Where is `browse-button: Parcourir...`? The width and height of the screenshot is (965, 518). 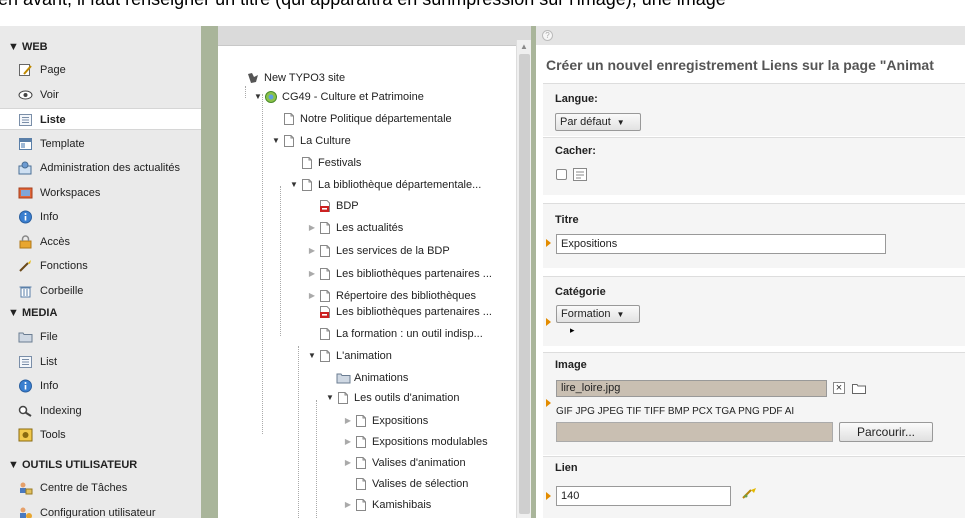
browse-button: Parcourir... is located at coordinates (886, 432).